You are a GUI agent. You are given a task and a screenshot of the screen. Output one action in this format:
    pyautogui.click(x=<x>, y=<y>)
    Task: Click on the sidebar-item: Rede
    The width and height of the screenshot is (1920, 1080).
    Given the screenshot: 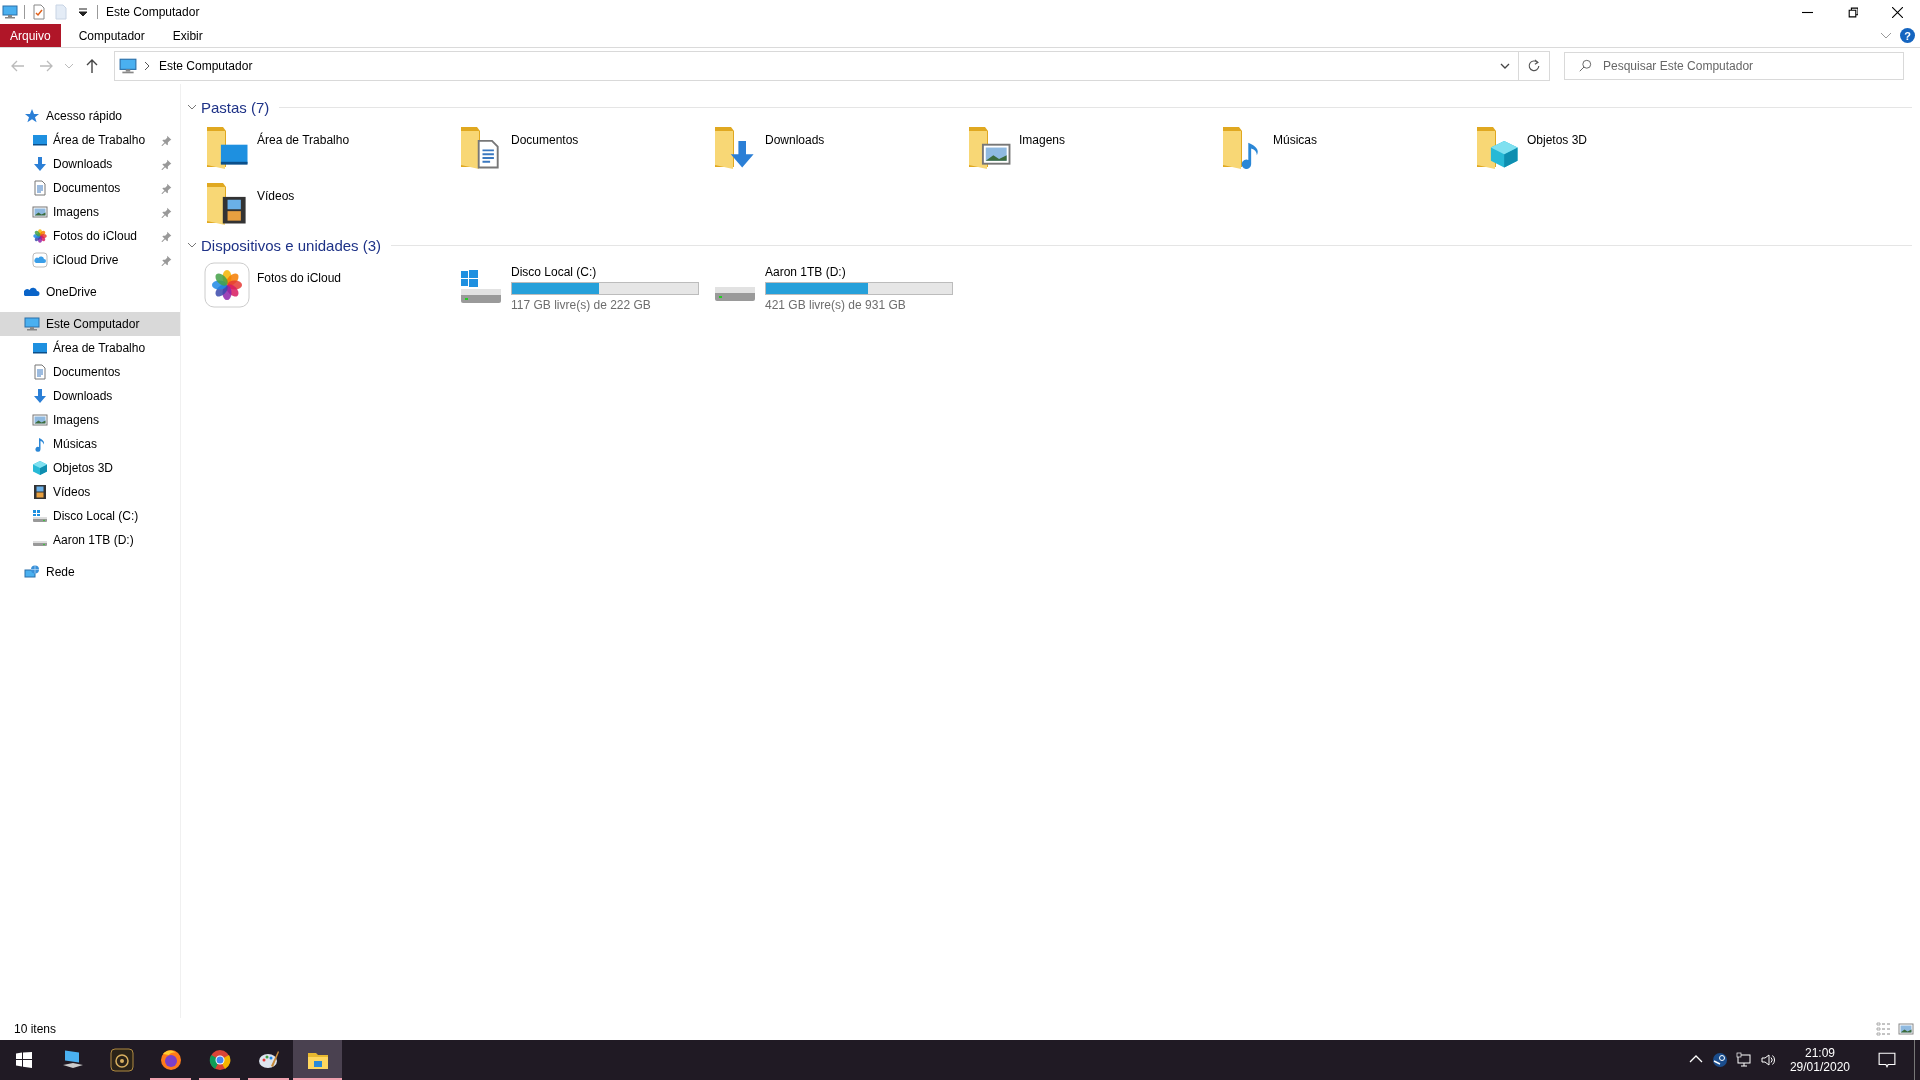 What is the action you would take?
    pyautogui.click(x=90, y=572)
    